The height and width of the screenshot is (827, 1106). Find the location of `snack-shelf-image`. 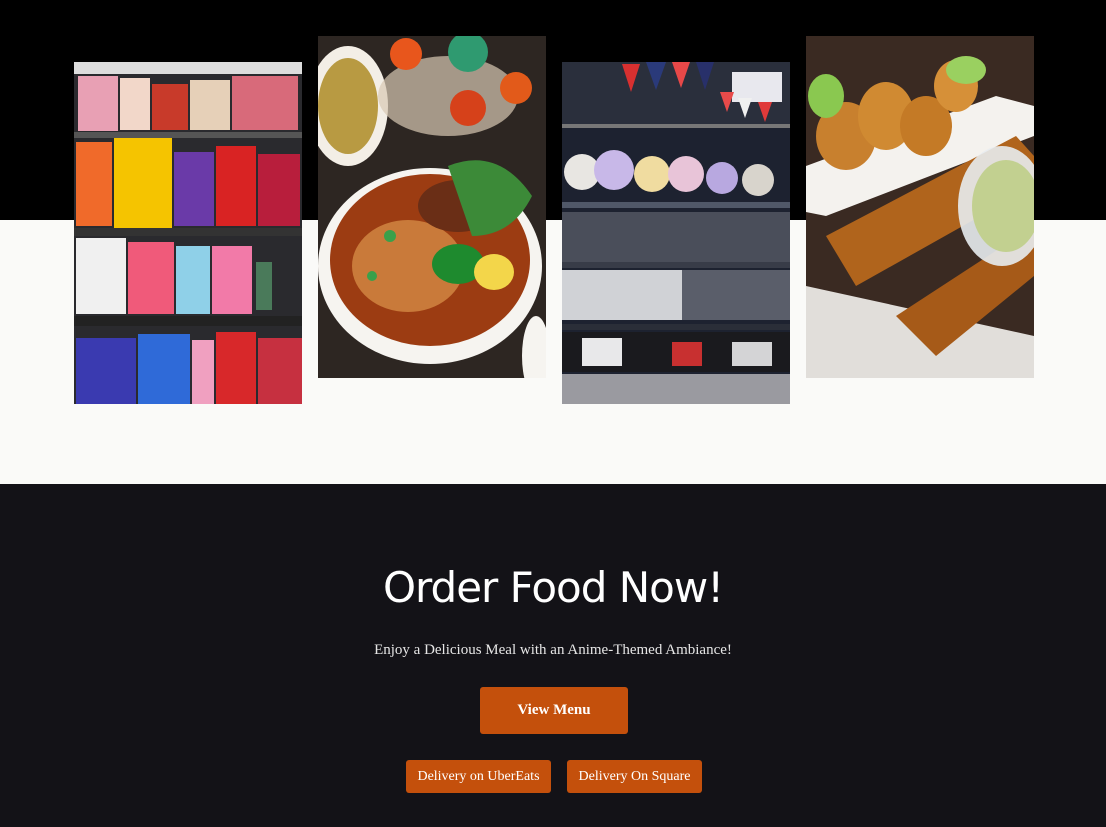

snack-shelf-image is located at coordinates (188, 233).